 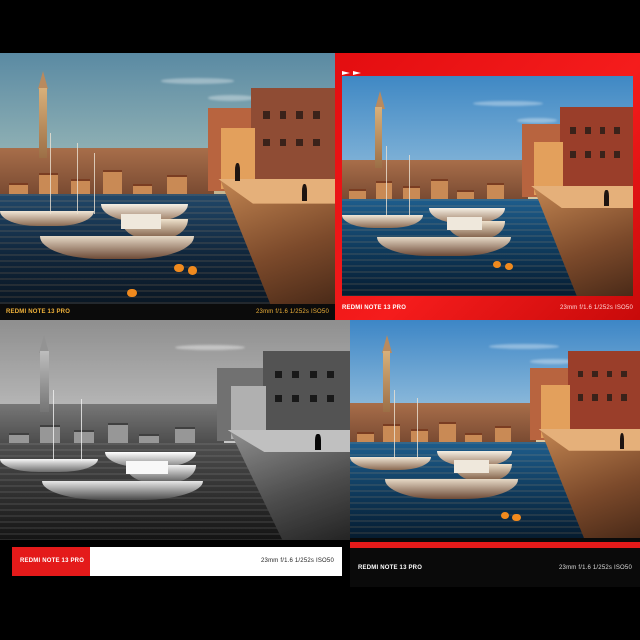 What do you see at coordinates (495, 545) in the screenshot?
I see `accent-line` at bounding box center [495, 545].